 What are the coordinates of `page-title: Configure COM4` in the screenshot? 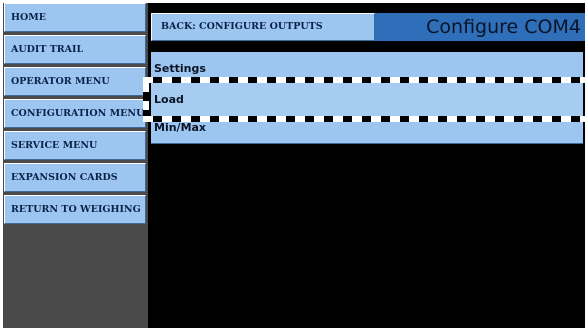 It's located at (480, 27).